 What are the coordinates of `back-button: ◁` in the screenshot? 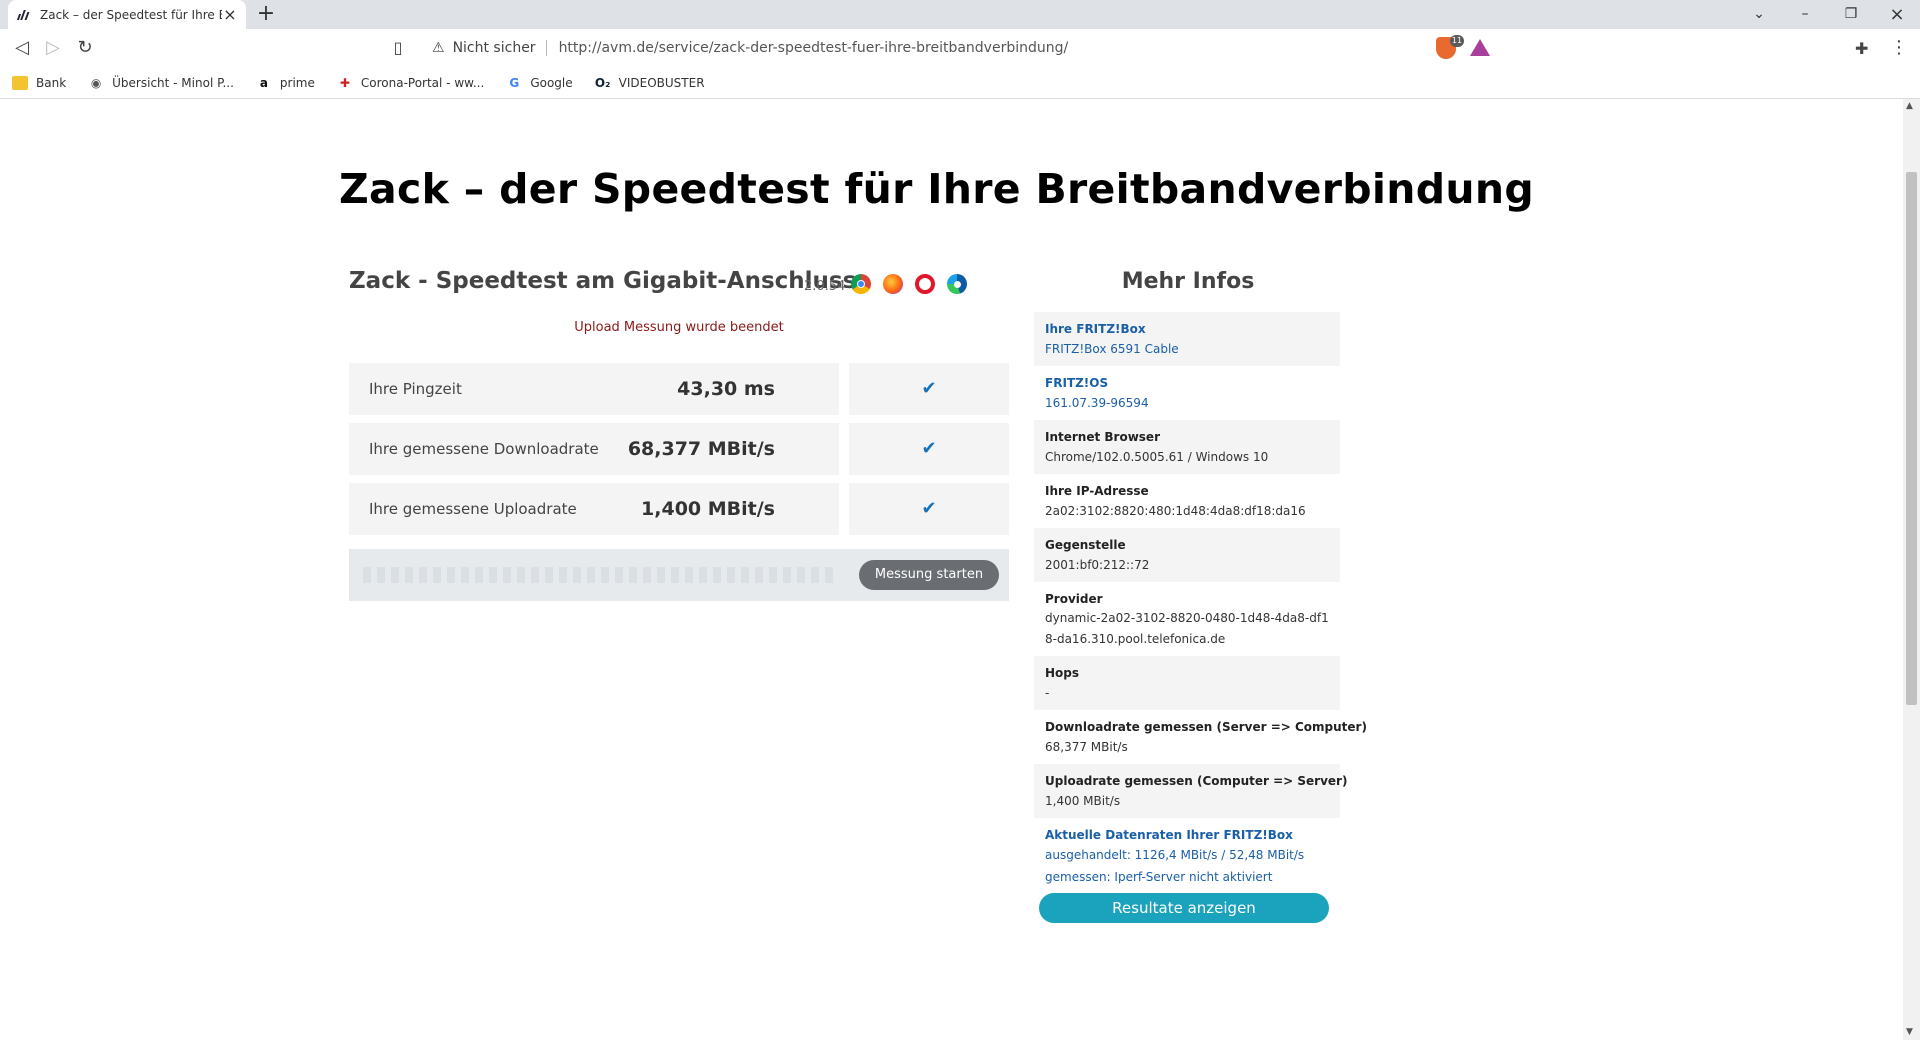 It's located at (22, 48).